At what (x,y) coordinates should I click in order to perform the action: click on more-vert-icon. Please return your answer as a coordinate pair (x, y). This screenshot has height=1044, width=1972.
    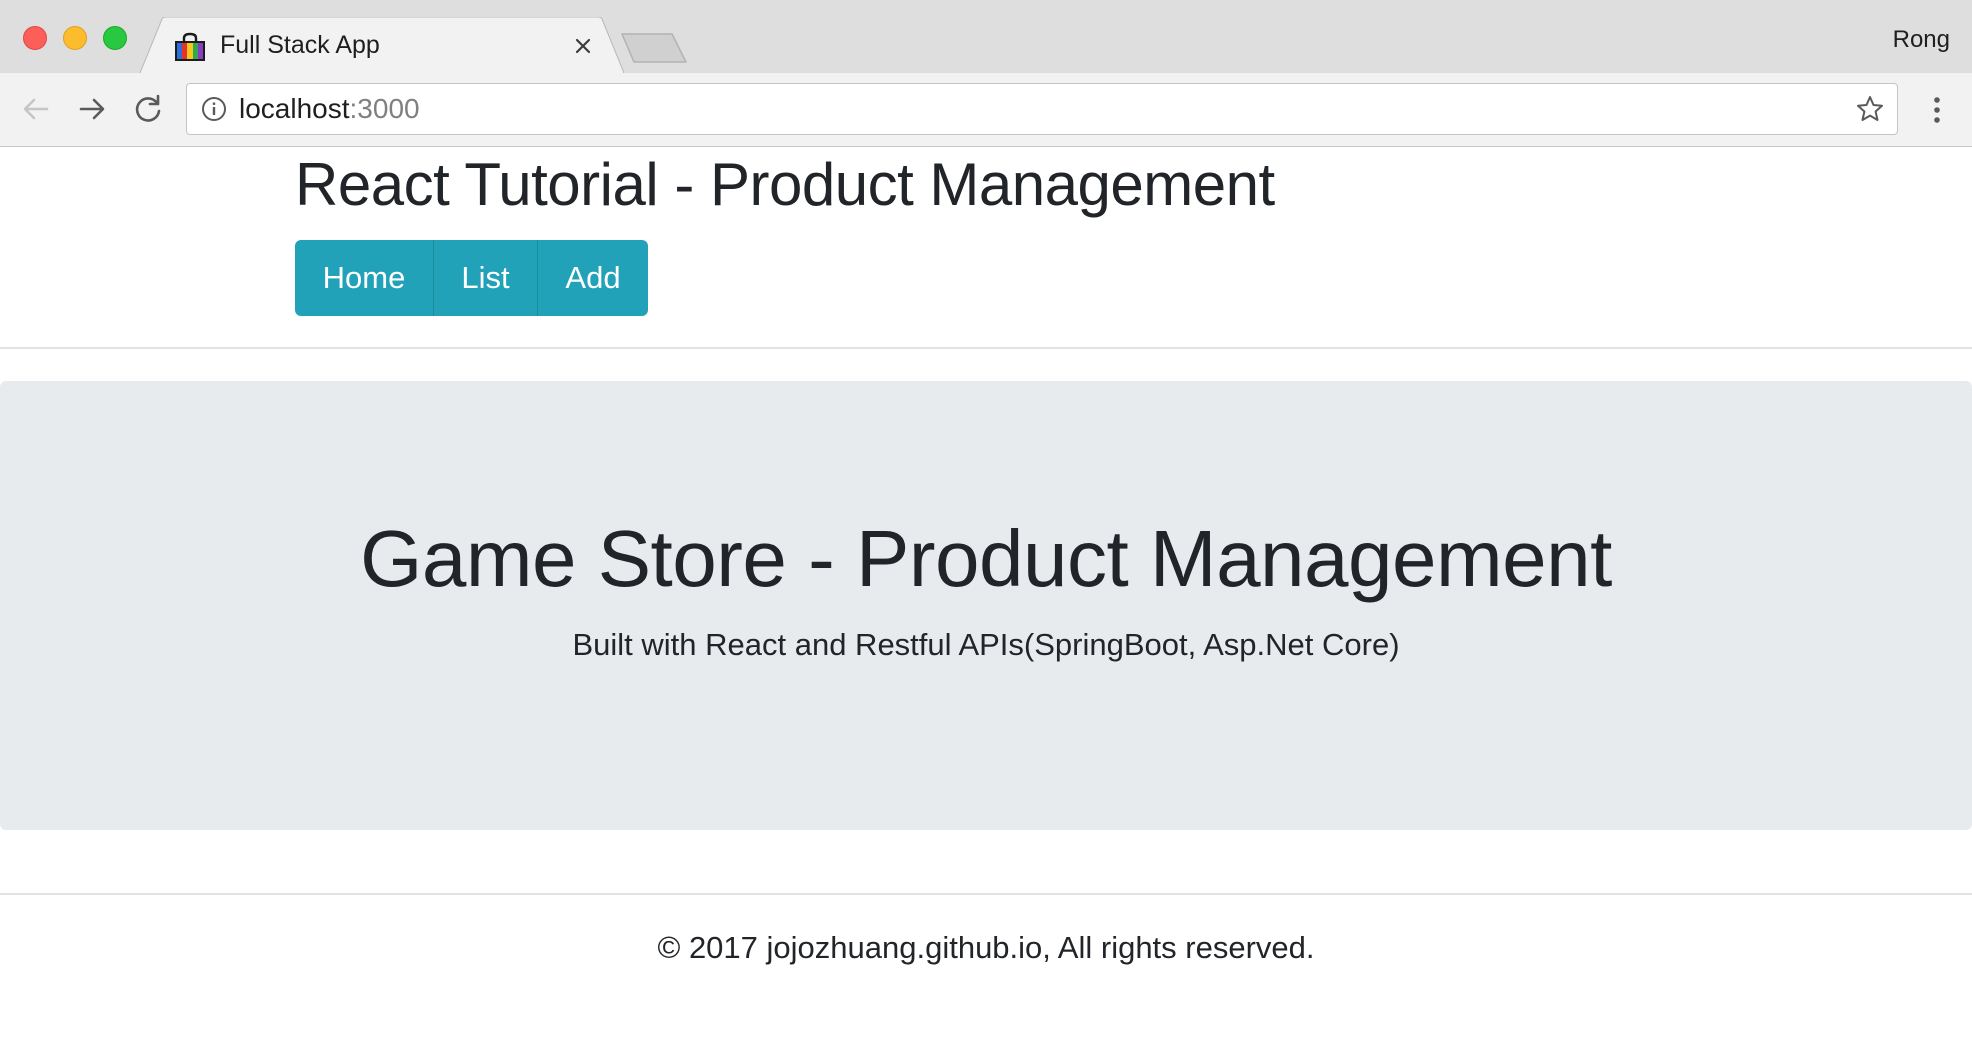
    Looking at the image, I should click on (1937, 110).